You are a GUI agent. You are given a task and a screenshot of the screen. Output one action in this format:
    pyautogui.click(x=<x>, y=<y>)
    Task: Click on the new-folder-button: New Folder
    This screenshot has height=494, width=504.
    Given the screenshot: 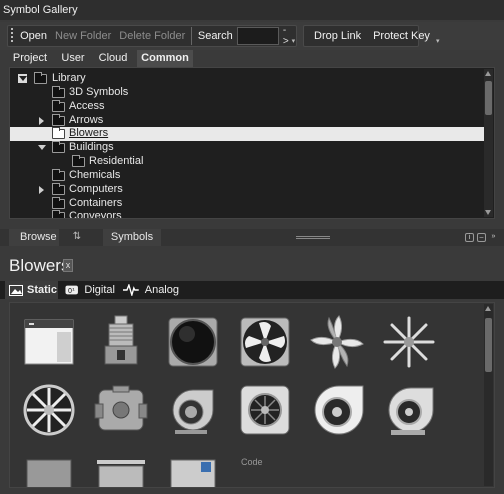 What is the action you would take?
    pyautogui.click(x=83, y=36)
    